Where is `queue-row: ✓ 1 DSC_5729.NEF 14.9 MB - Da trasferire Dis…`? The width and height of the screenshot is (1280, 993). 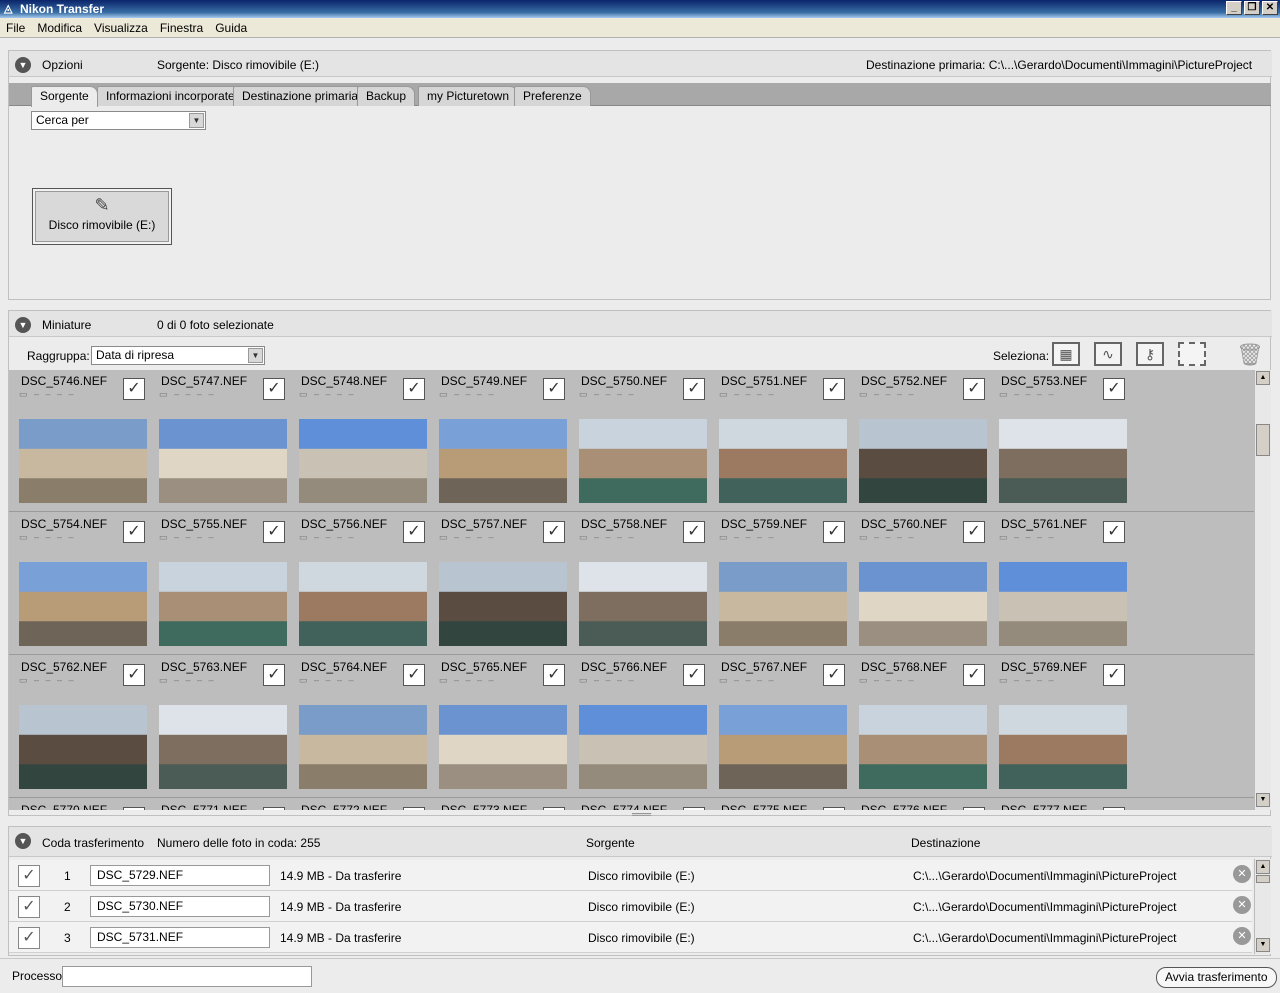
queue-row: ✓ 1 DSC_5729.NEF 14.9 MB - Da trasferire Dis… is located at coordinates (630, 875).